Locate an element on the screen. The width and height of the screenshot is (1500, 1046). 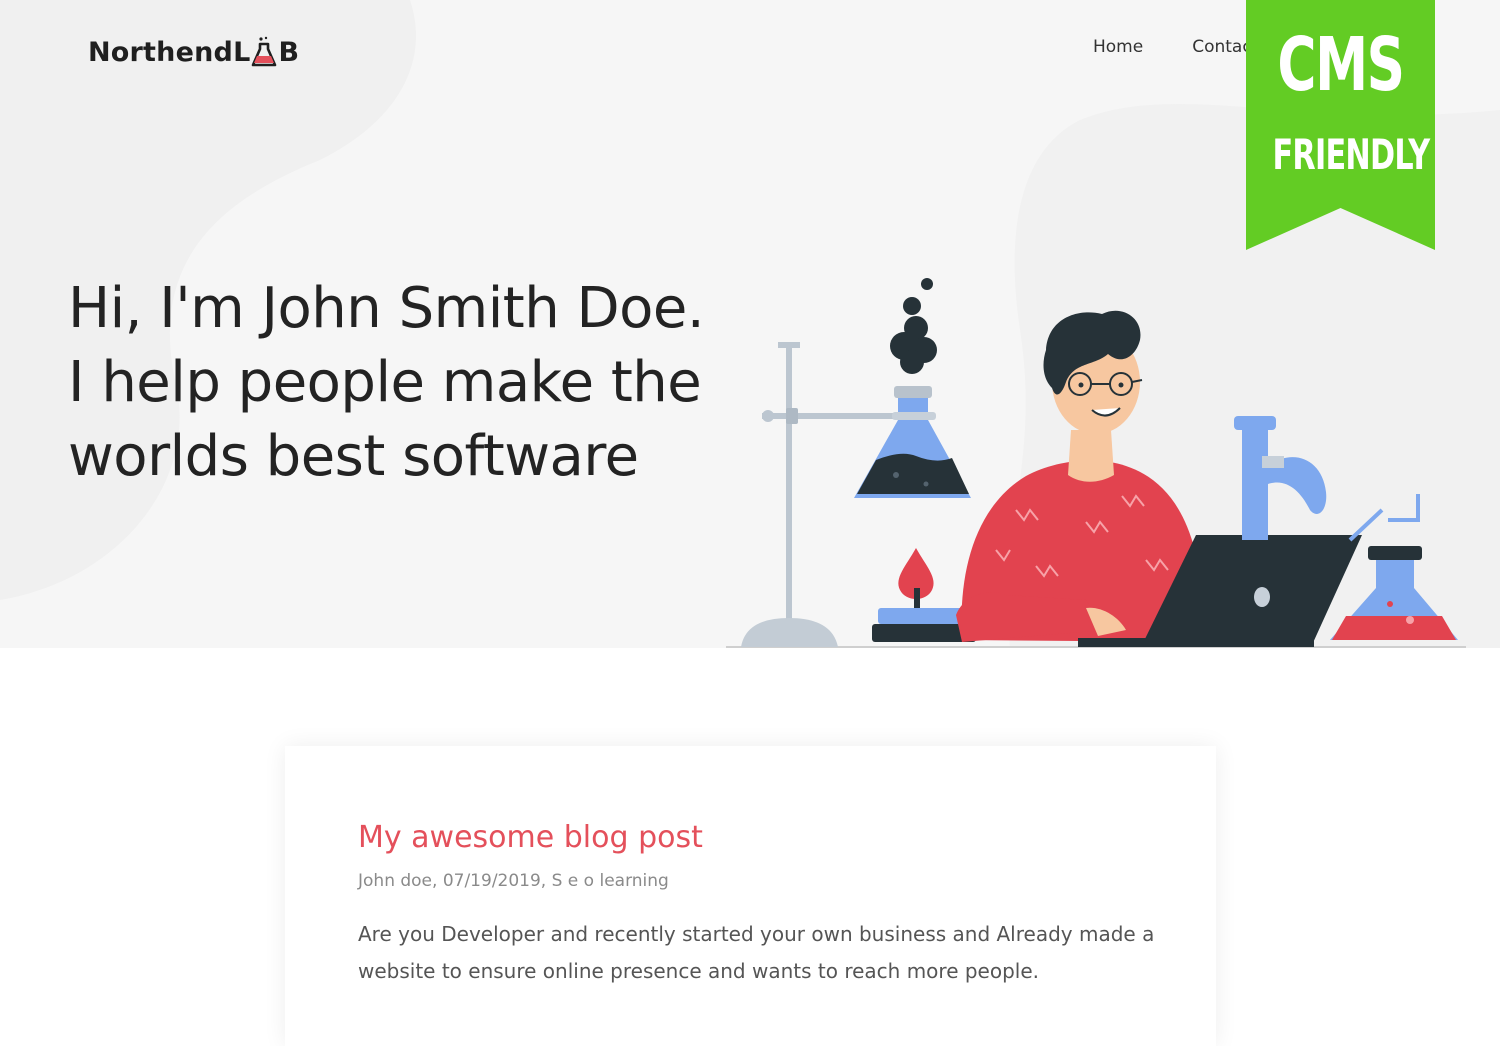
post-title-link: My awesome blog post is located at coordinates (530, 837).